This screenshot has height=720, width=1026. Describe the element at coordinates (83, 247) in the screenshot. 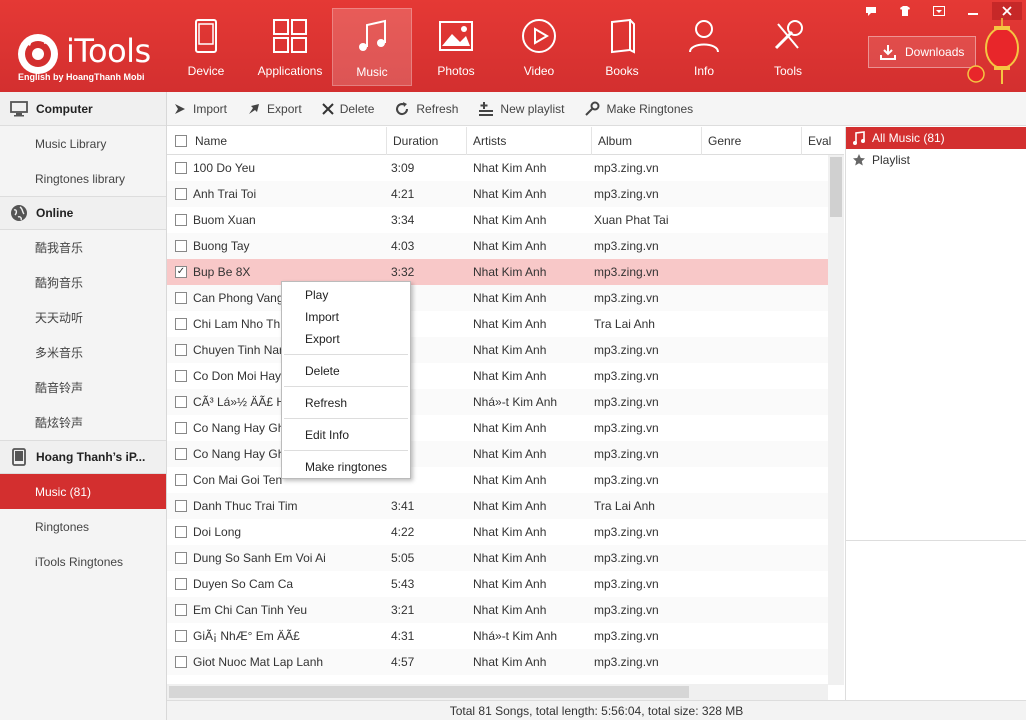

I see `sidebar-item-kuwo-music: 酷我音乐` at that location.